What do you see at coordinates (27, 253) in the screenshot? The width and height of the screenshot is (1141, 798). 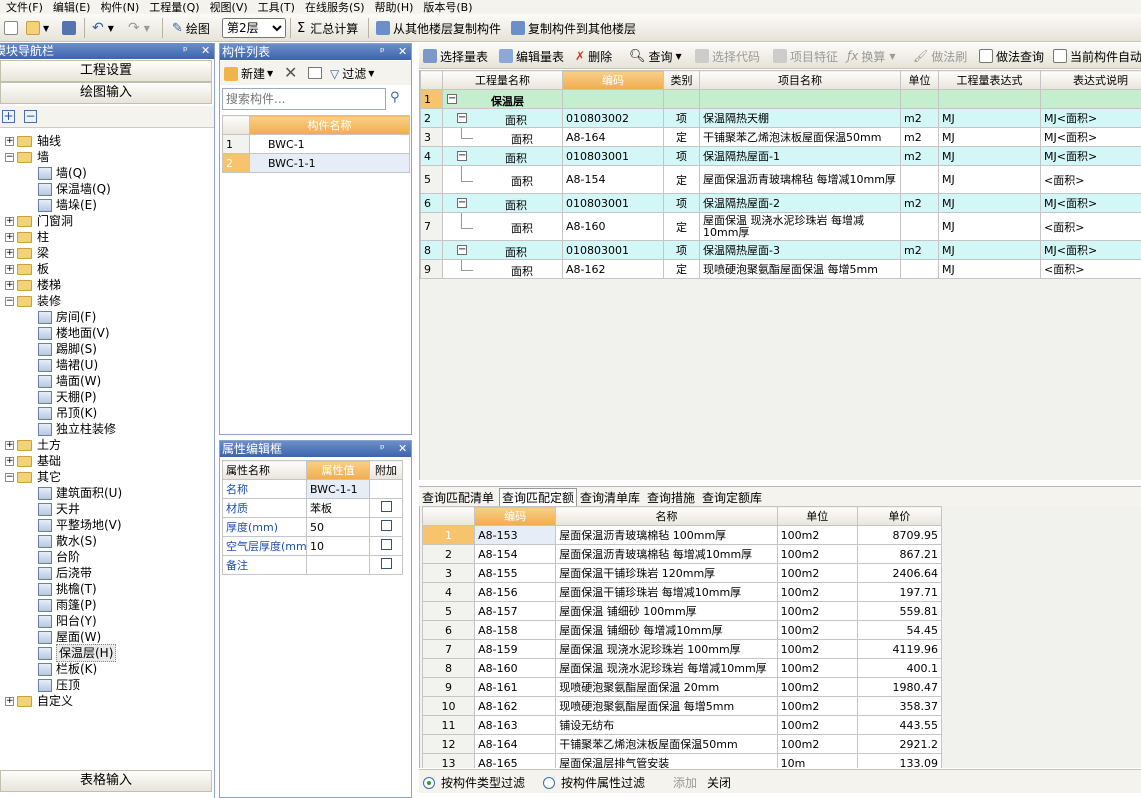 I see `tree-item: + 梁` at bounding box center [27, 253].